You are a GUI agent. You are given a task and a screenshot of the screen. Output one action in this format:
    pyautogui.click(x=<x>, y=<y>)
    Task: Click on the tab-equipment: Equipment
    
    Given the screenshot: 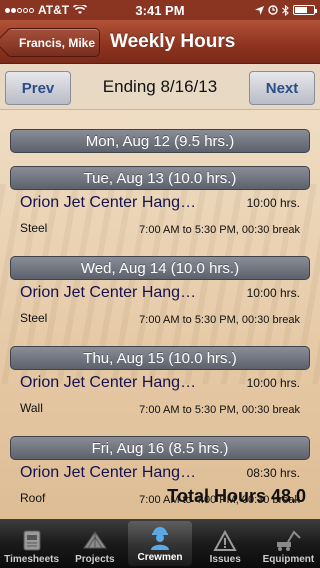 What is the action you would take?
    pyautogui.click(x=288, y=543)
    